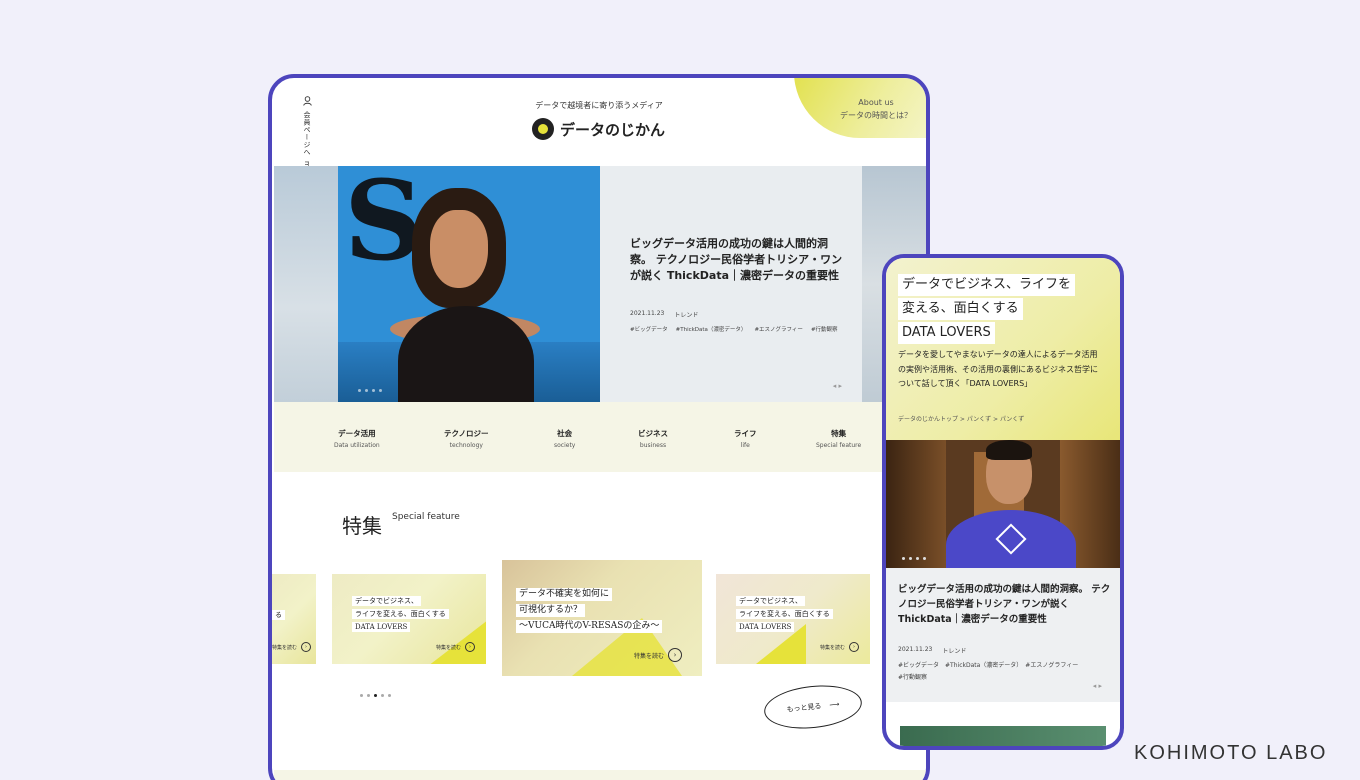  I want to click on category-life: ライフ life, so click(745, 438).